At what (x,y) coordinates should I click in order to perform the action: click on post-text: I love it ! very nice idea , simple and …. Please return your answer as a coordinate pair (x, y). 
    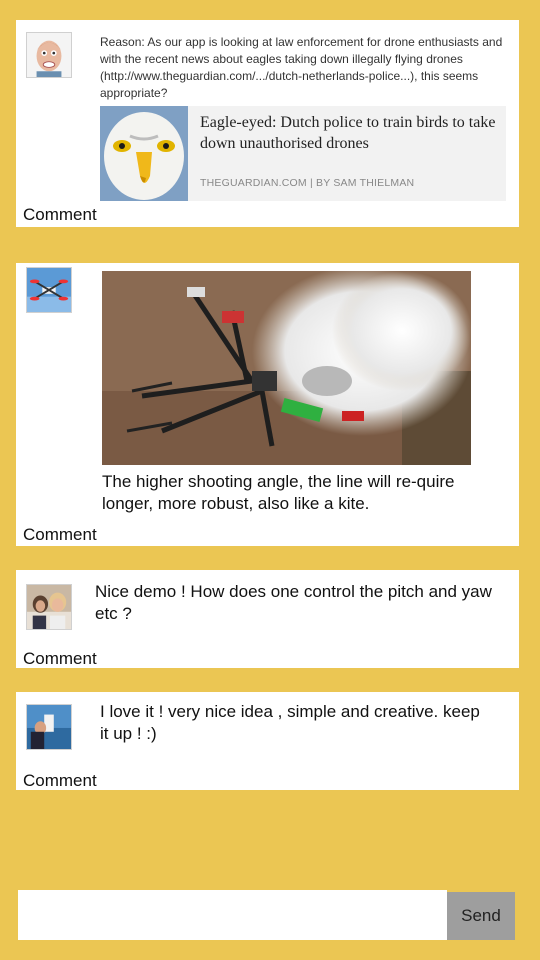
    Looking at the image, I should click on (290, 722).